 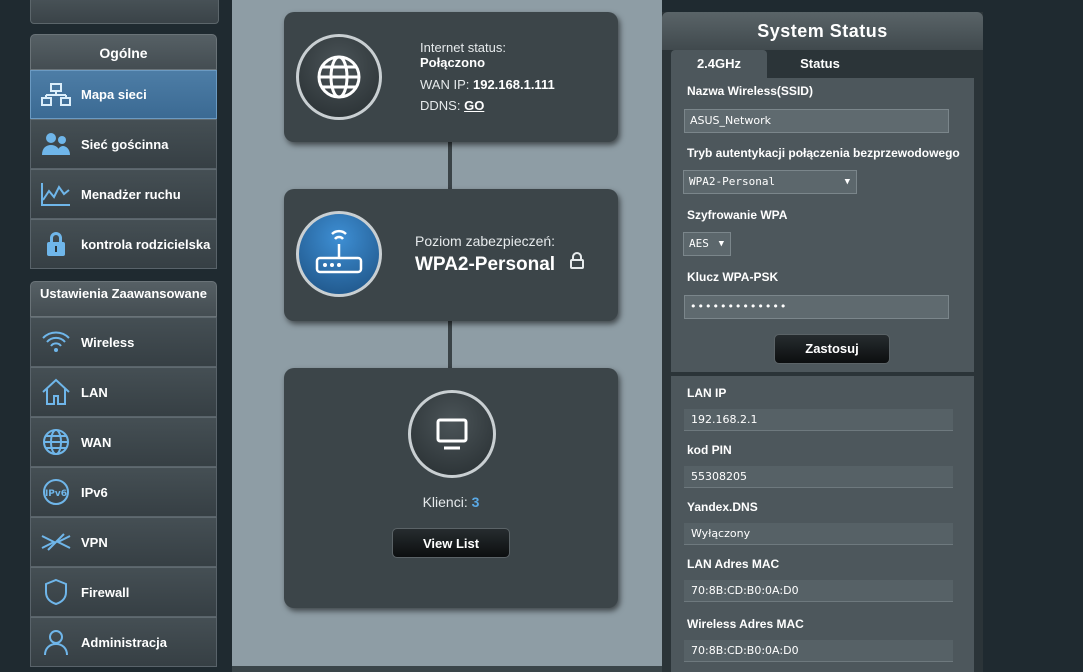 I want to click on svg-text: IPv6, so click(x=56, y=494).